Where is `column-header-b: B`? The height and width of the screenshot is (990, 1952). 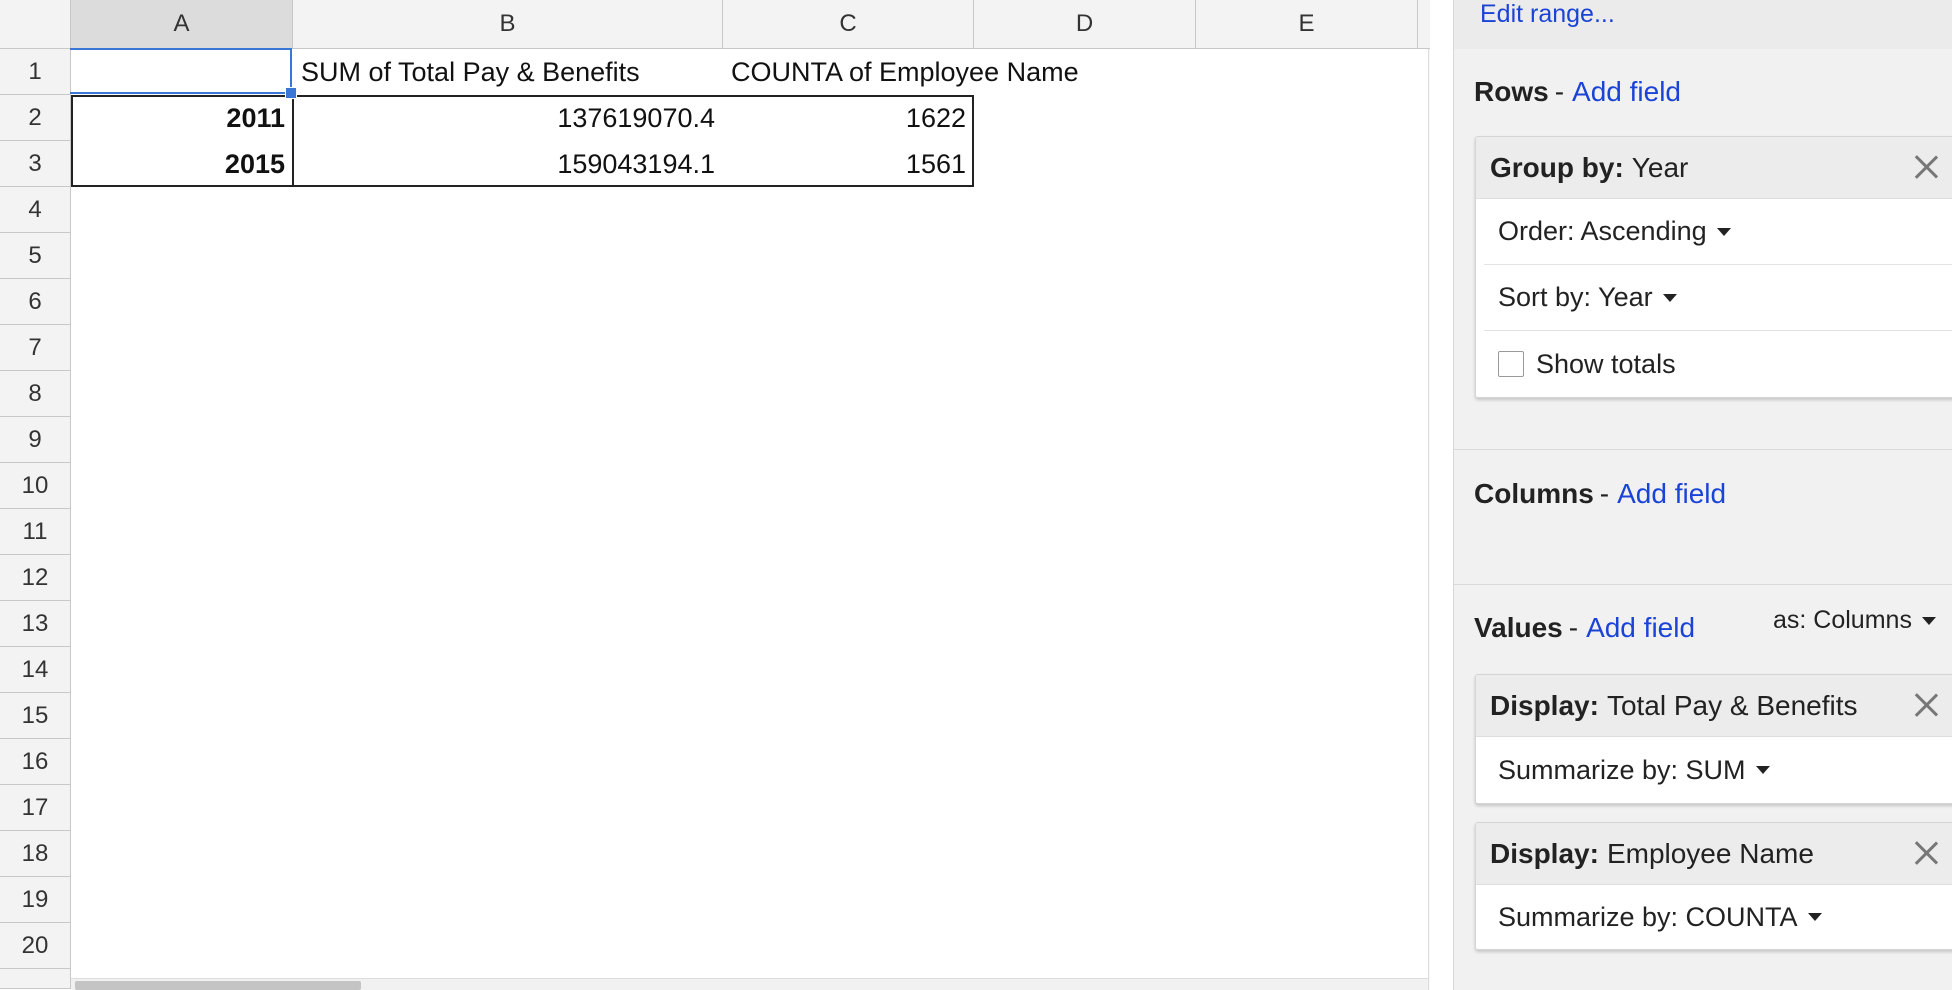 column-header-b: B is located at coordinates (508, 24).